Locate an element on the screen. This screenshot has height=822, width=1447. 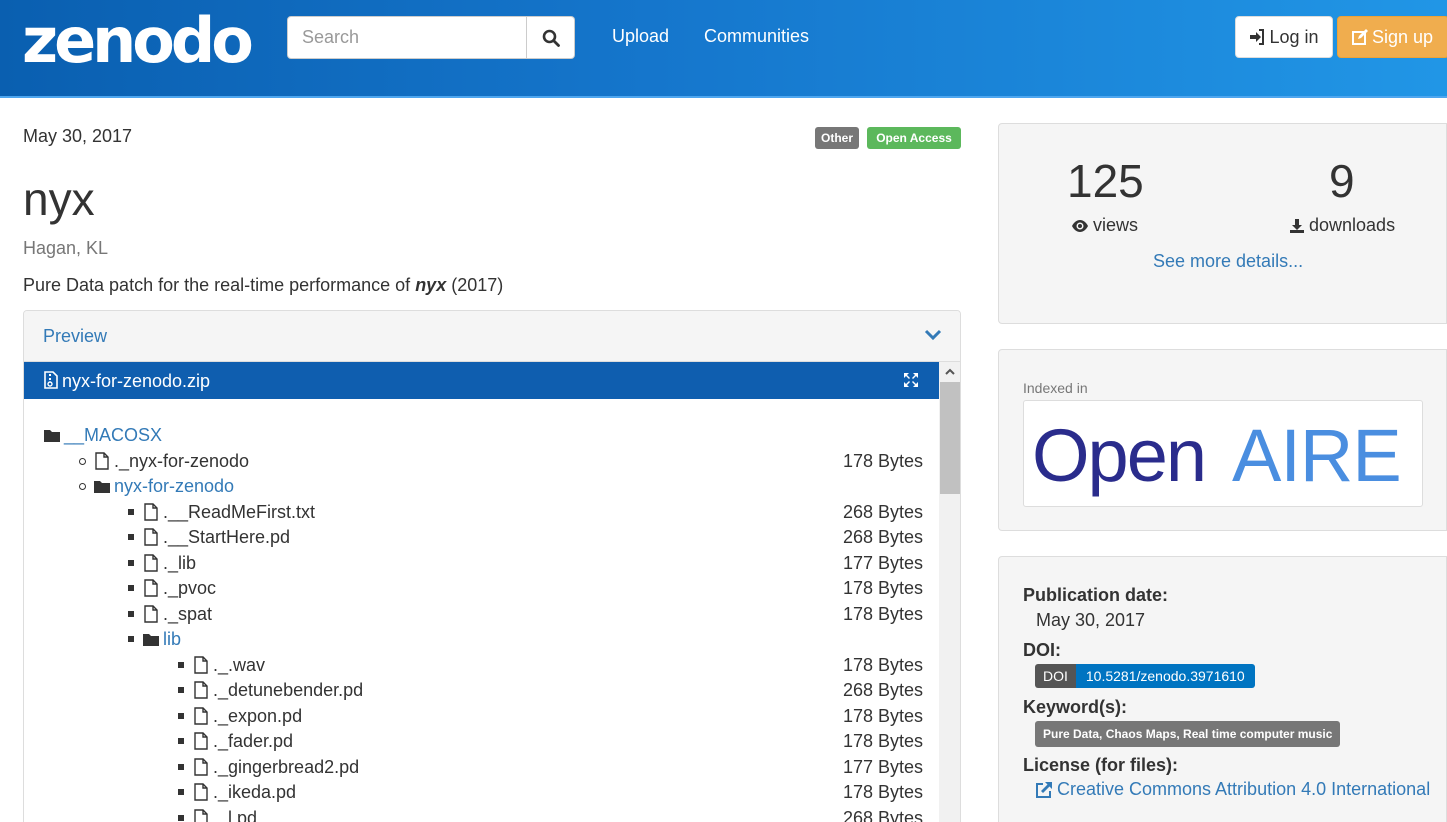
file-name: ._l.pd is located at coordinates (235, 815).